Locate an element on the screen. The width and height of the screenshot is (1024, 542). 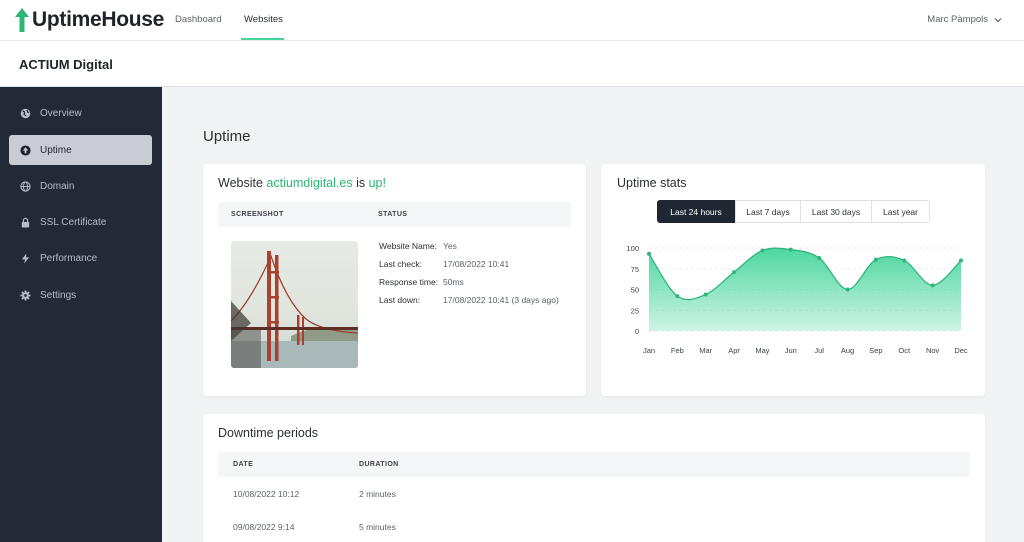
status-card-title: Website actiumdigital.es is up! is located at coordinates (302, 183).